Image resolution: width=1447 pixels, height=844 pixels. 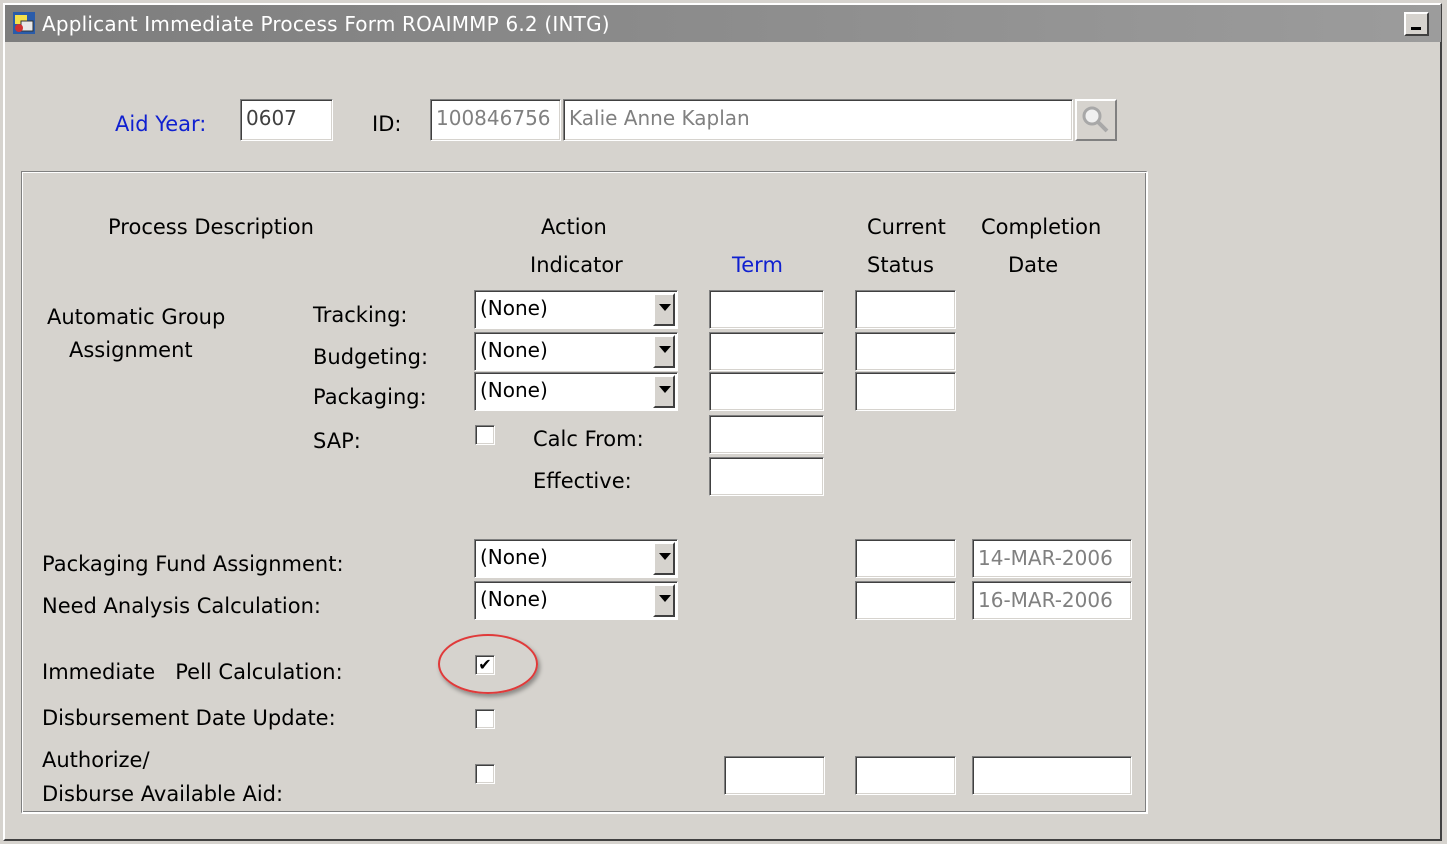 What do you see at coordinates (1033, 265) in the screenshot?
I see `header-date: Date` at bounding box center [1033, 265].